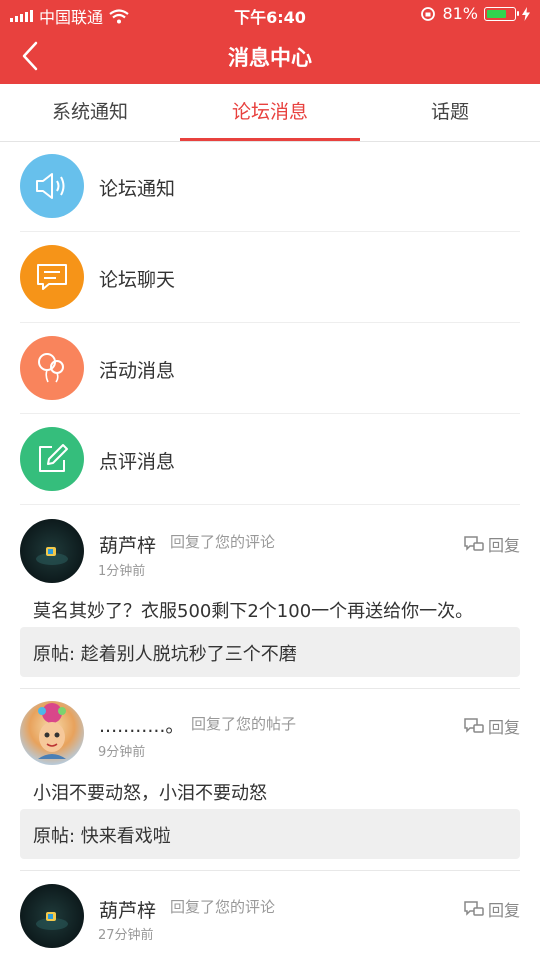  I want to click on category-label: 活动消息, so click(137, 371).